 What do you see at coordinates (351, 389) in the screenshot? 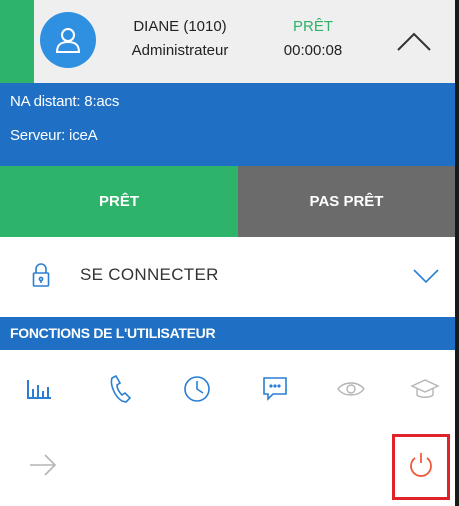
I see `eye-icon` at bounding box center [351, 389].